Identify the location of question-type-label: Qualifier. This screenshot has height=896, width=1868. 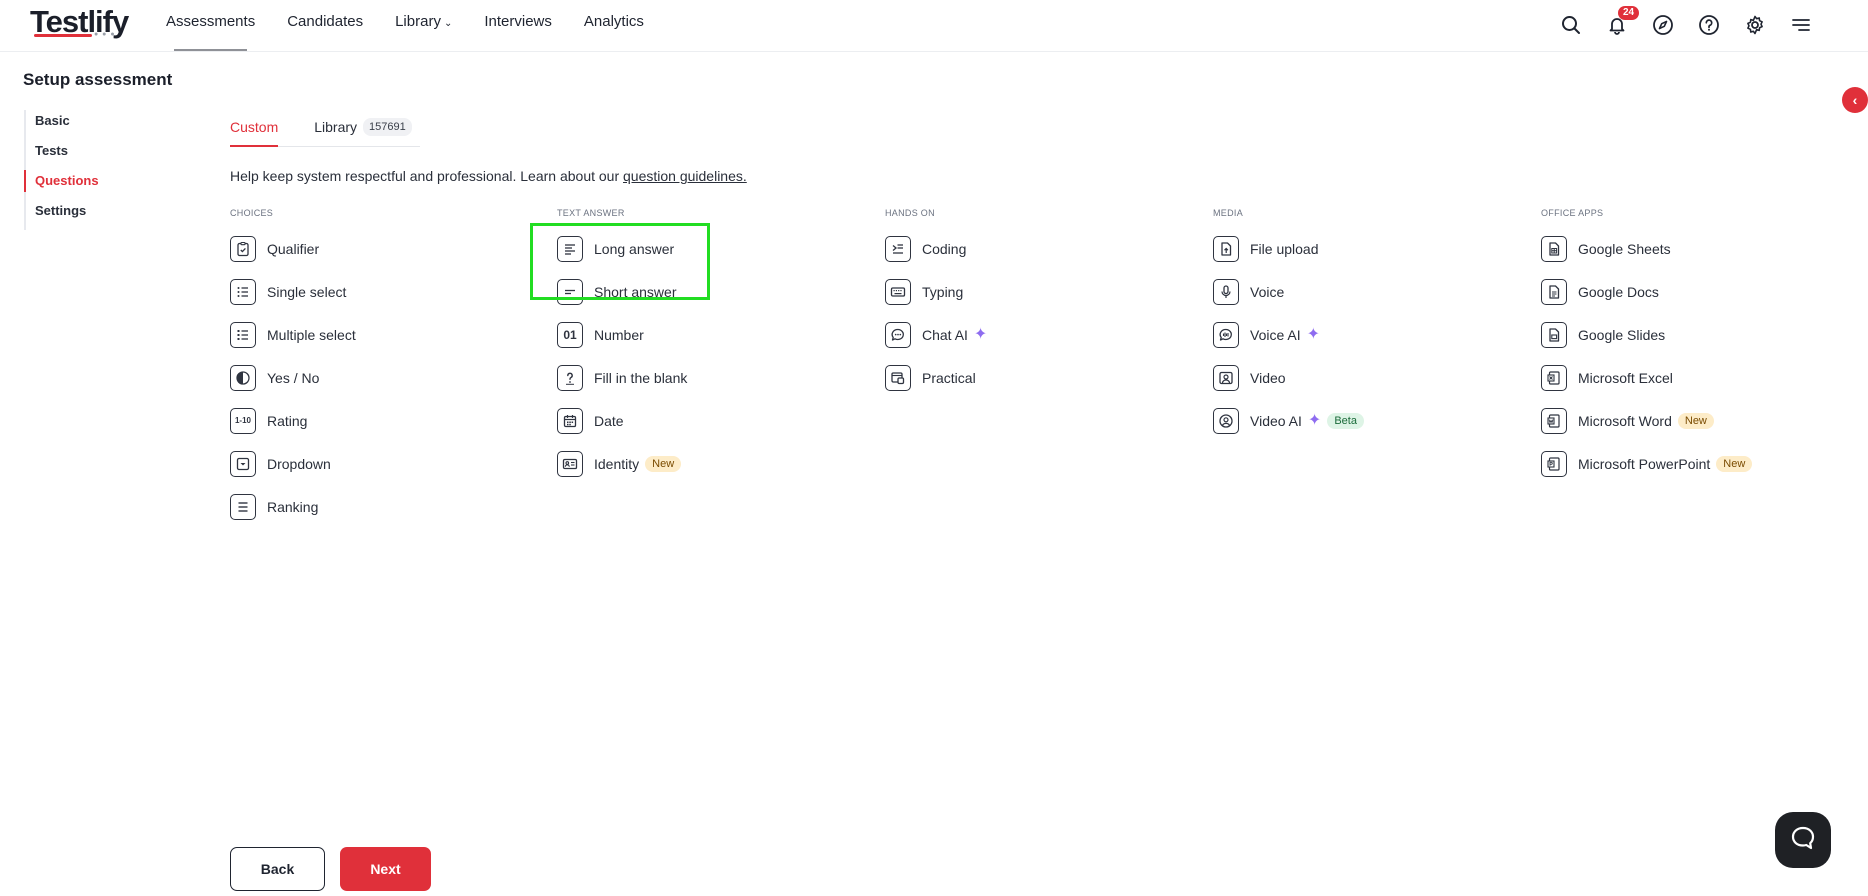
(293, 248).